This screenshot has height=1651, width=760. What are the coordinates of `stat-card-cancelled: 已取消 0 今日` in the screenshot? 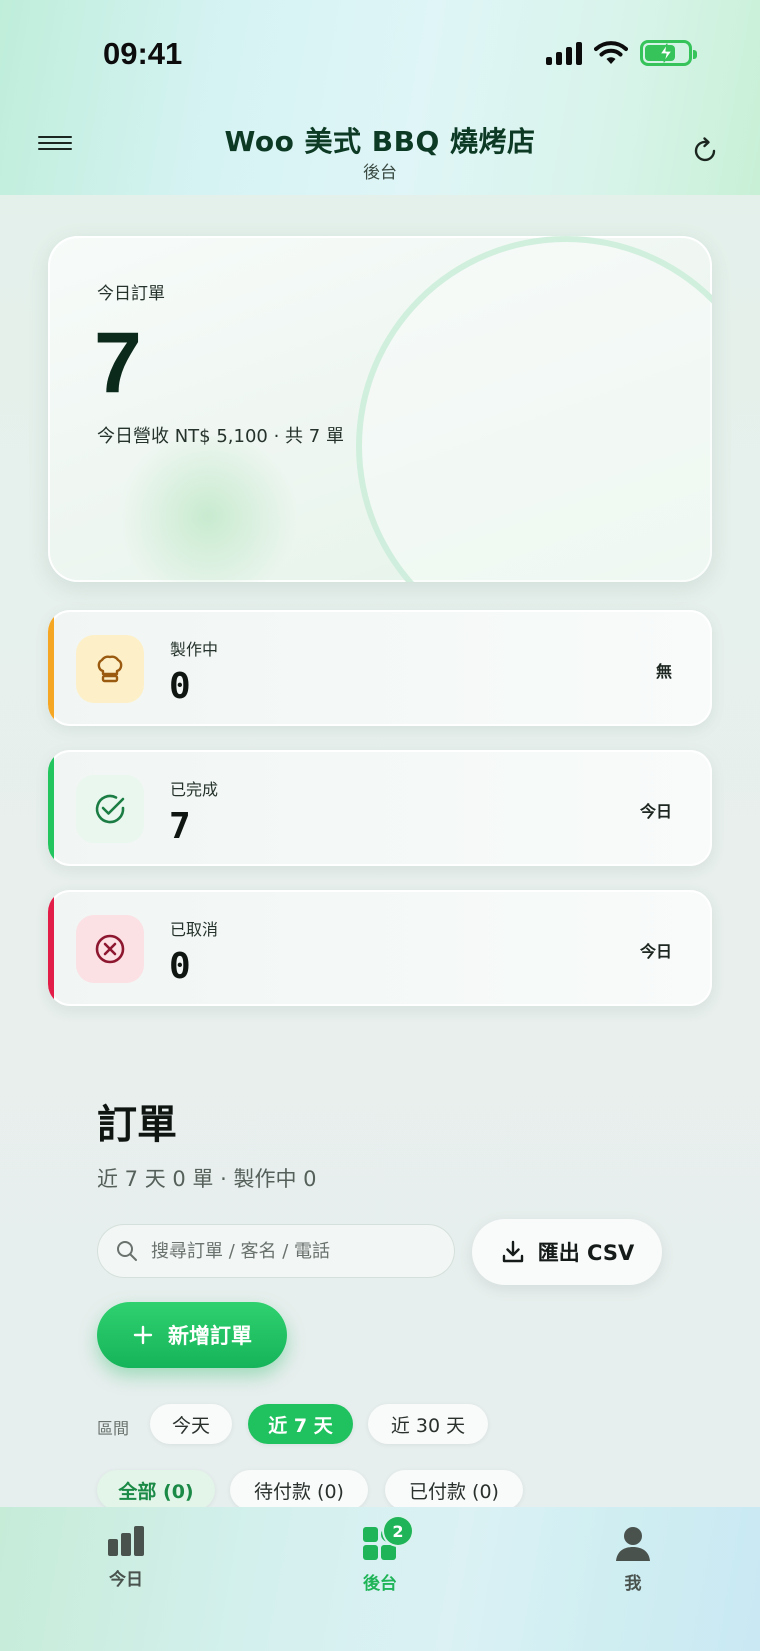 It's located at (380, 948).